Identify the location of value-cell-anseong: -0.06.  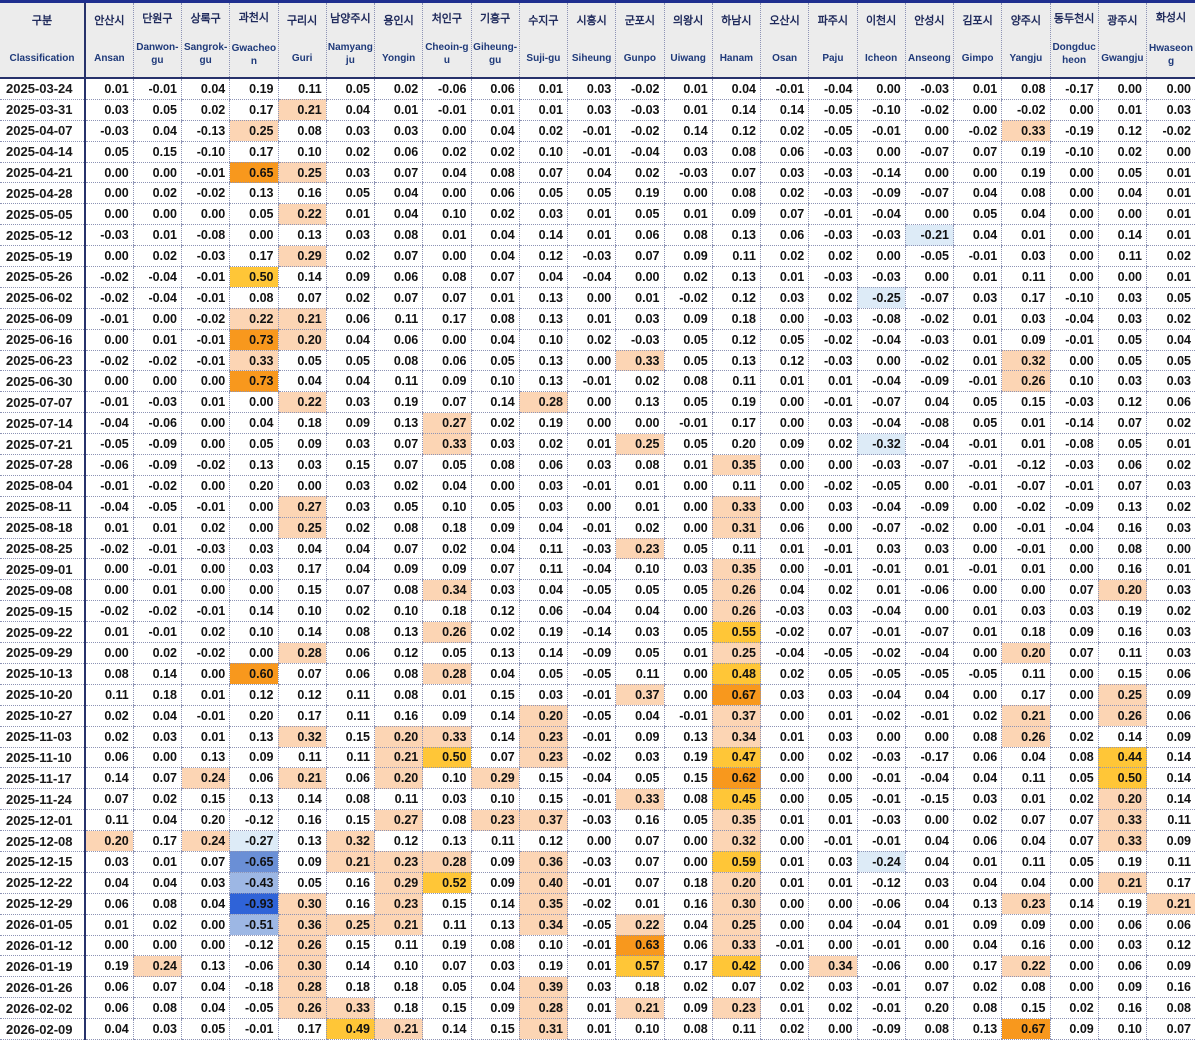
(929, 590).